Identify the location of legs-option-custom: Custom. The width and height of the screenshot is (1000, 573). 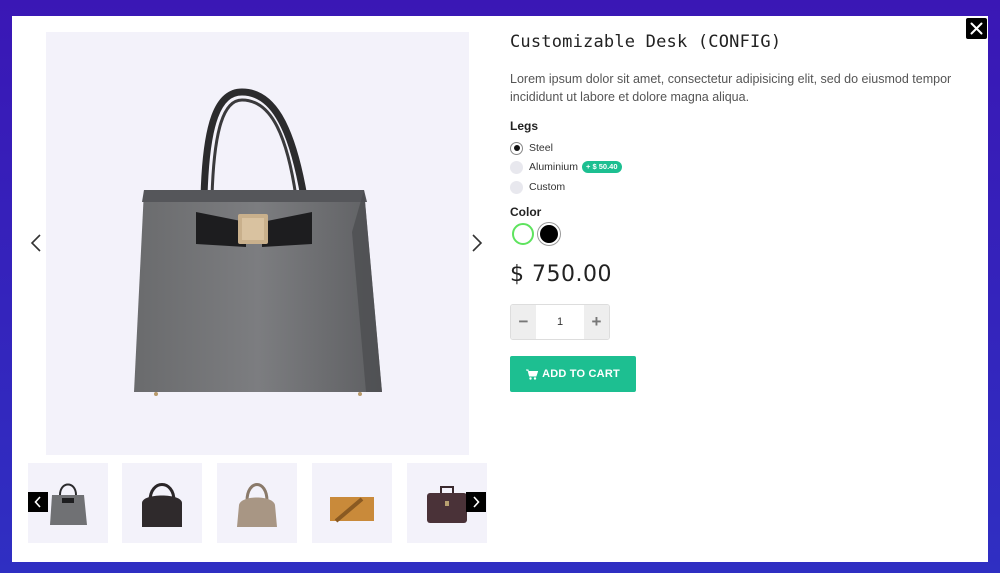
(537, 187).